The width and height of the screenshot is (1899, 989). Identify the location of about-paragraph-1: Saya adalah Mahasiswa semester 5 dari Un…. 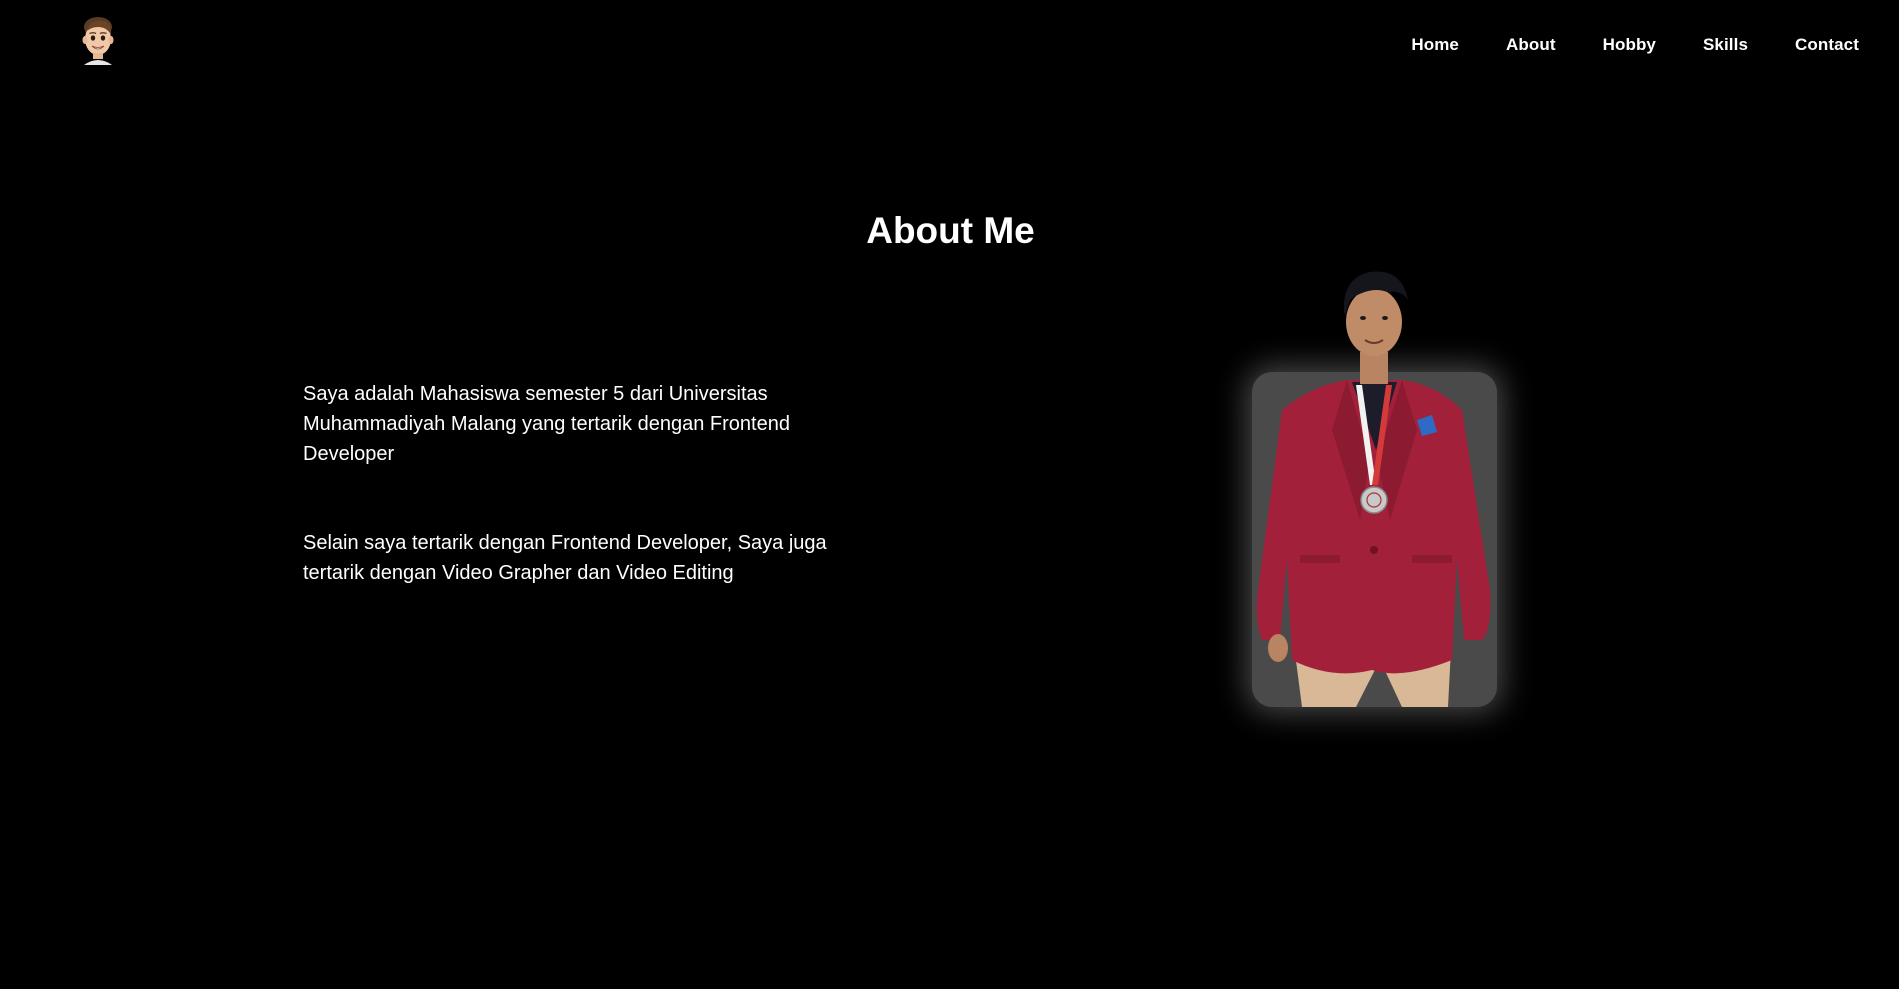
(546, 424).